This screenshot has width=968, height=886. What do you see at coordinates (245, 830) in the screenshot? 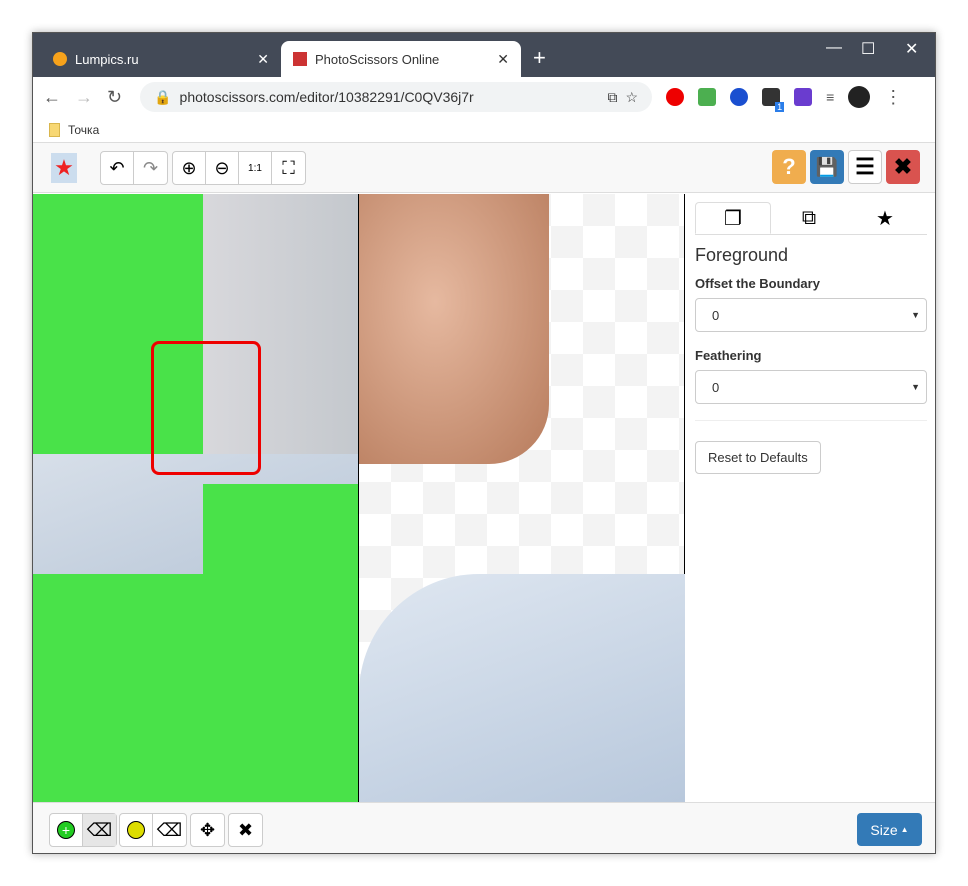
I see `clear-button: ✖` at bounding box center [245, 830].